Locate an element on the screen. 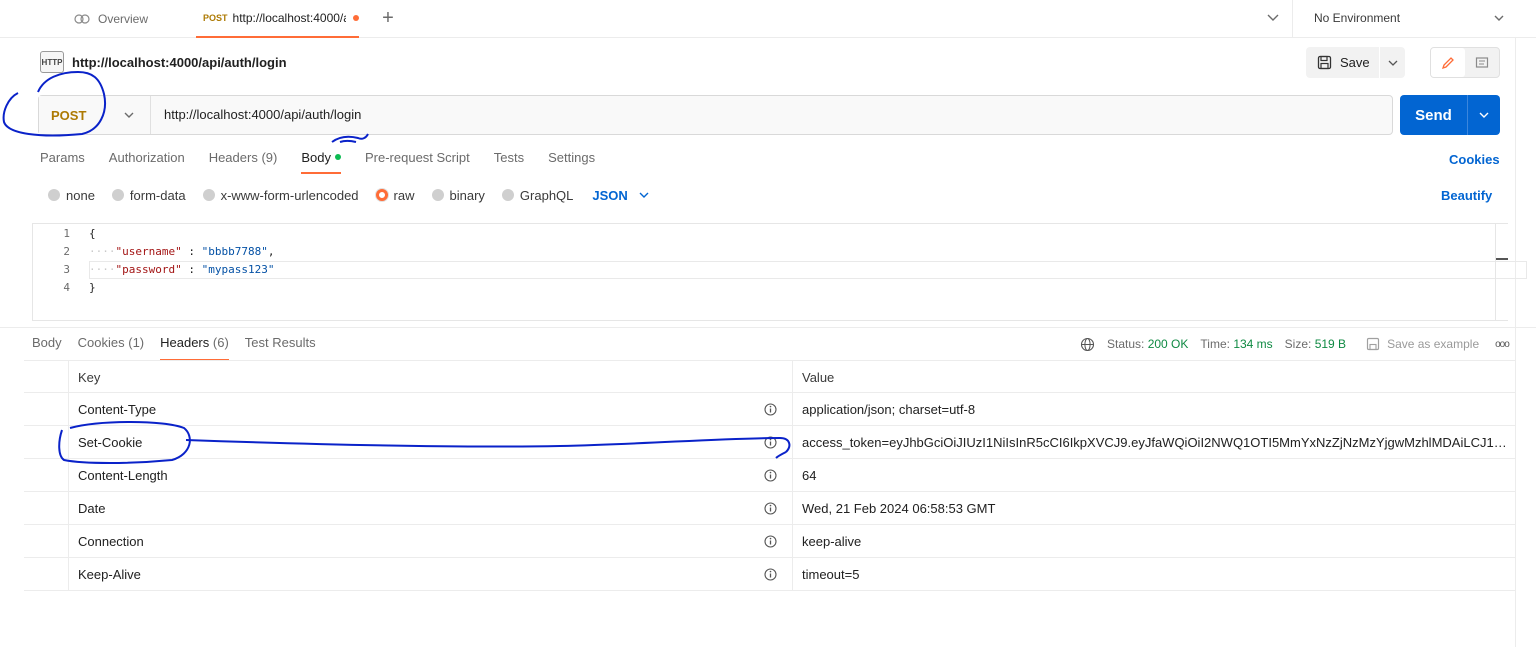 The width and height of the screenshot is (1536, 647). body-indicator-dot is located at coordinates (337, 157).